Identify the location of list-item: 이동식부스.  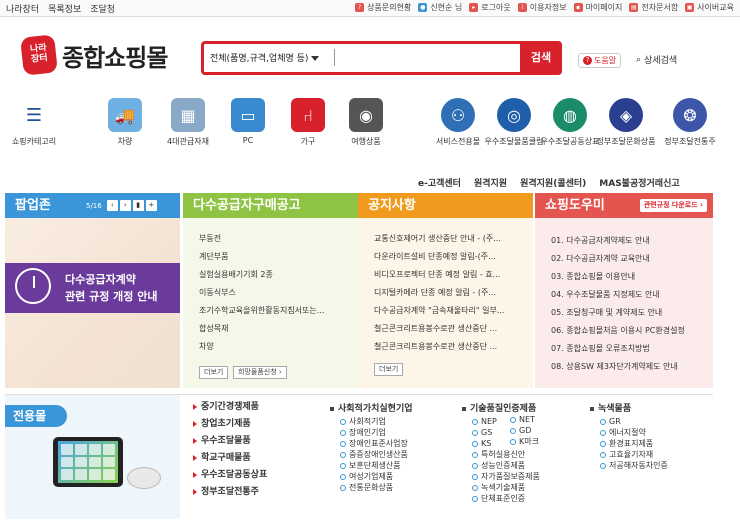
(261, 293).